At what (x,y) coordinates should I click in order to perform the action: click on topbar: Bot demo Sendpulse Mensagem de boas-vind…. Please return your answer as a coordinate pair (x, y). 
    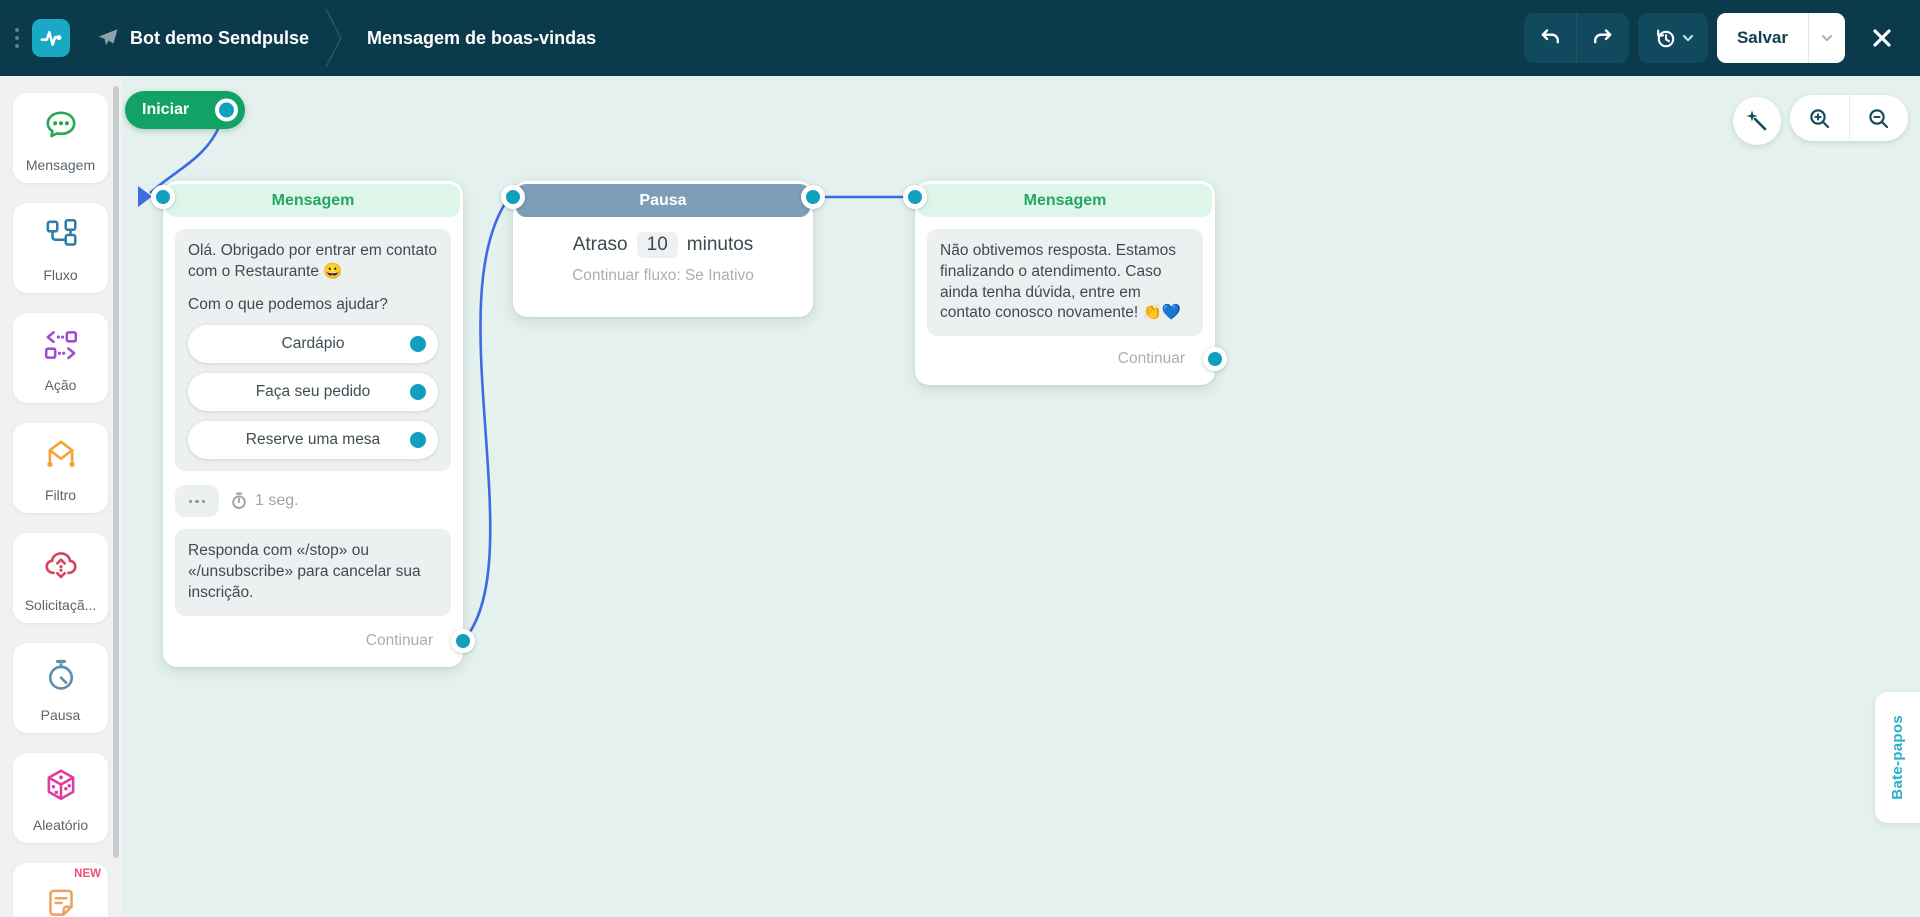
    Looking at the image, I should click on (960, 38).